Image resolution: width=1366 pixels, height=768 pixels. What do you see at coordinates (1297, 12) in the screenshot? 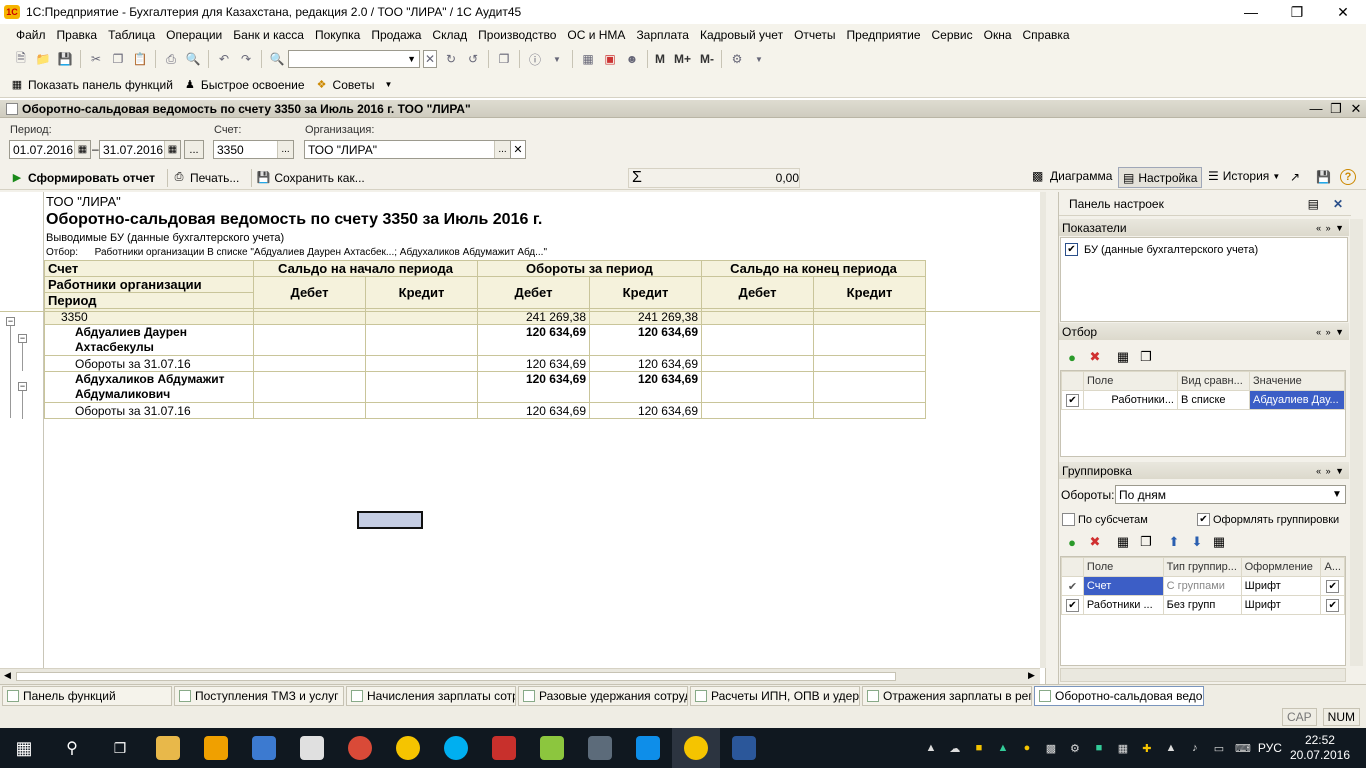
I see `restore-button: ❐` at bounding box center [1297, 12].